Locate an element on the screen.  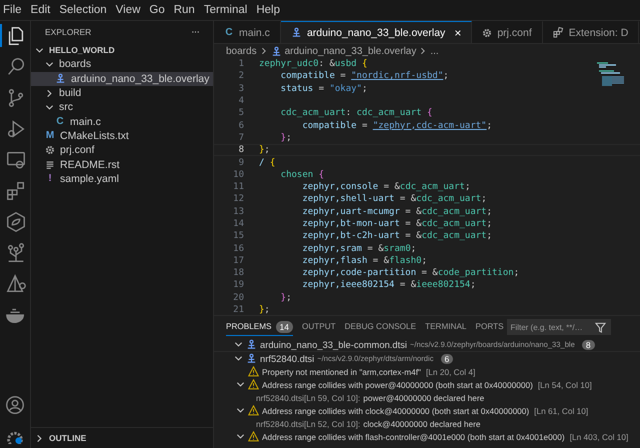
tree-branches-icon is located at coordinates (16, 253).